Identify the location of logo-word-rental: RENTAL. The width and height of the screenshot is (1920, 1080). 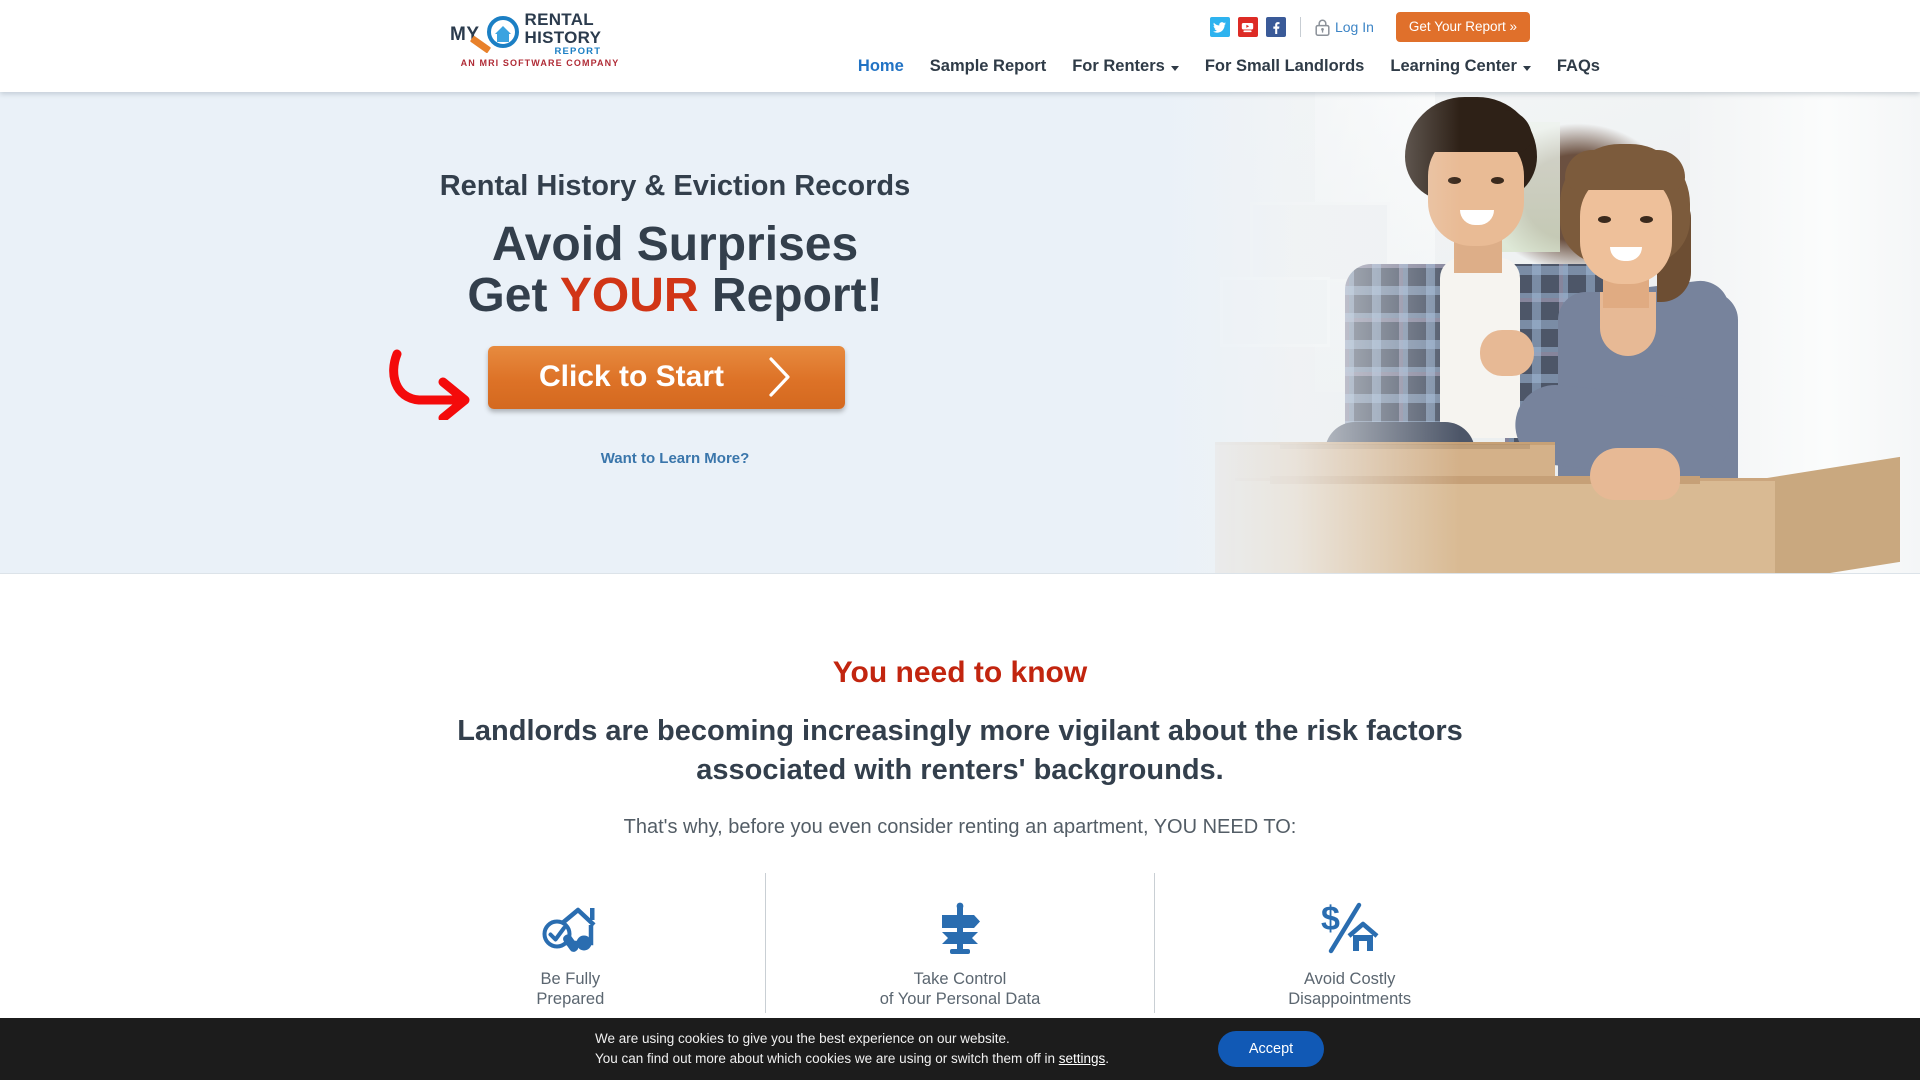
(559, 20).